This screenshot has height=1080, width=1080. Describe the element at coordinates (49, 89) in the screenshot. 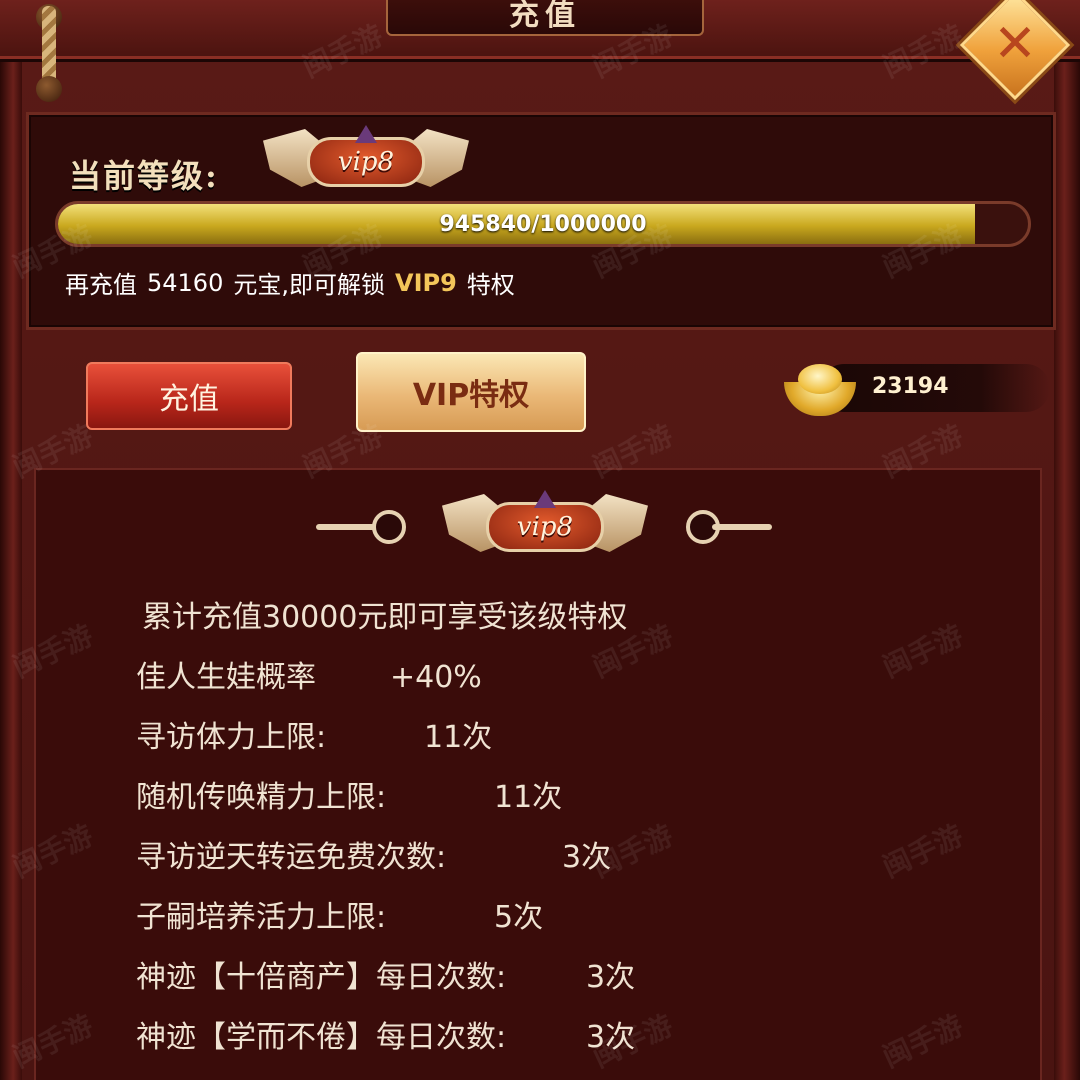

I see `rope-bottom-knob` at that location.